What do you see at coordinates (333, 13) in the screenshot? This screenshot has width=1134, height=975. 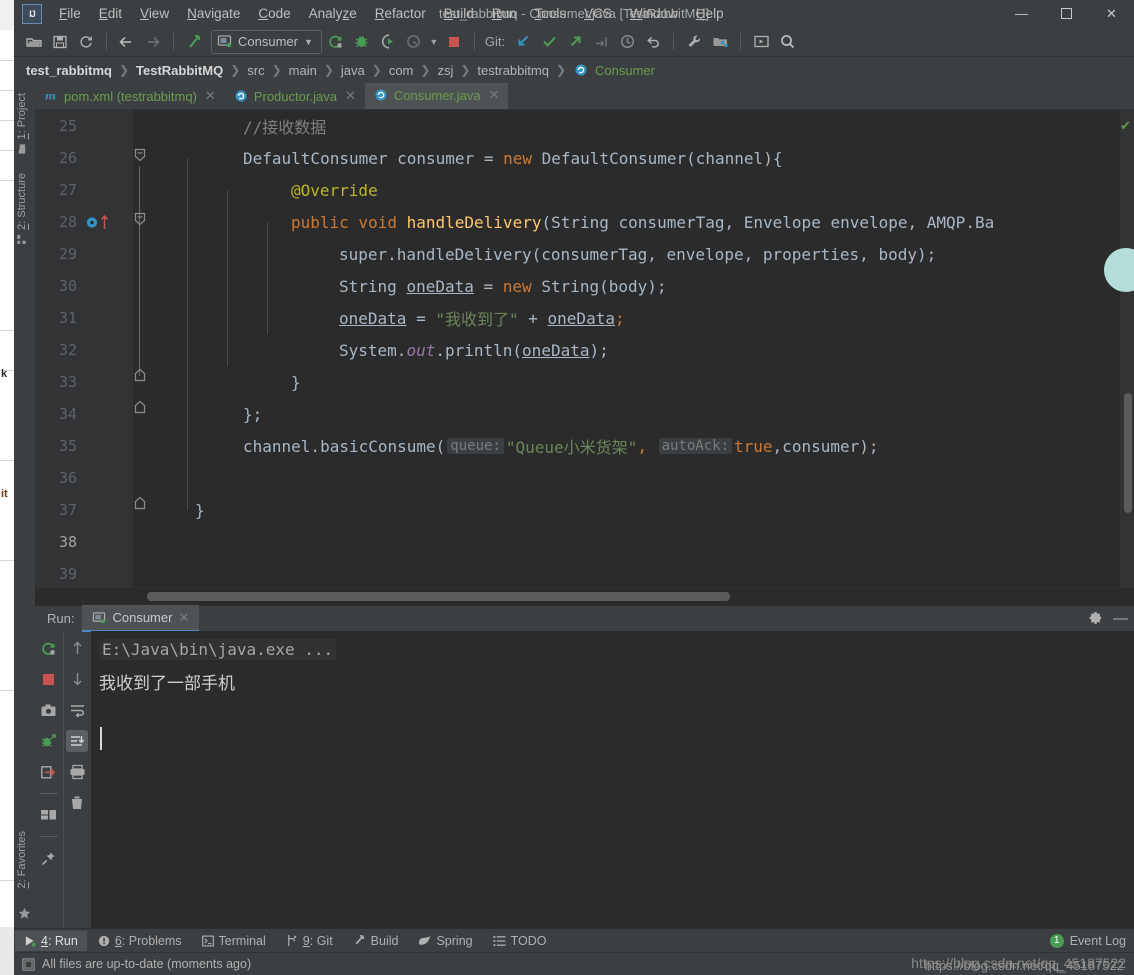 I see `menu-item-analyze: Analyze` at bounding box center [333, 13].